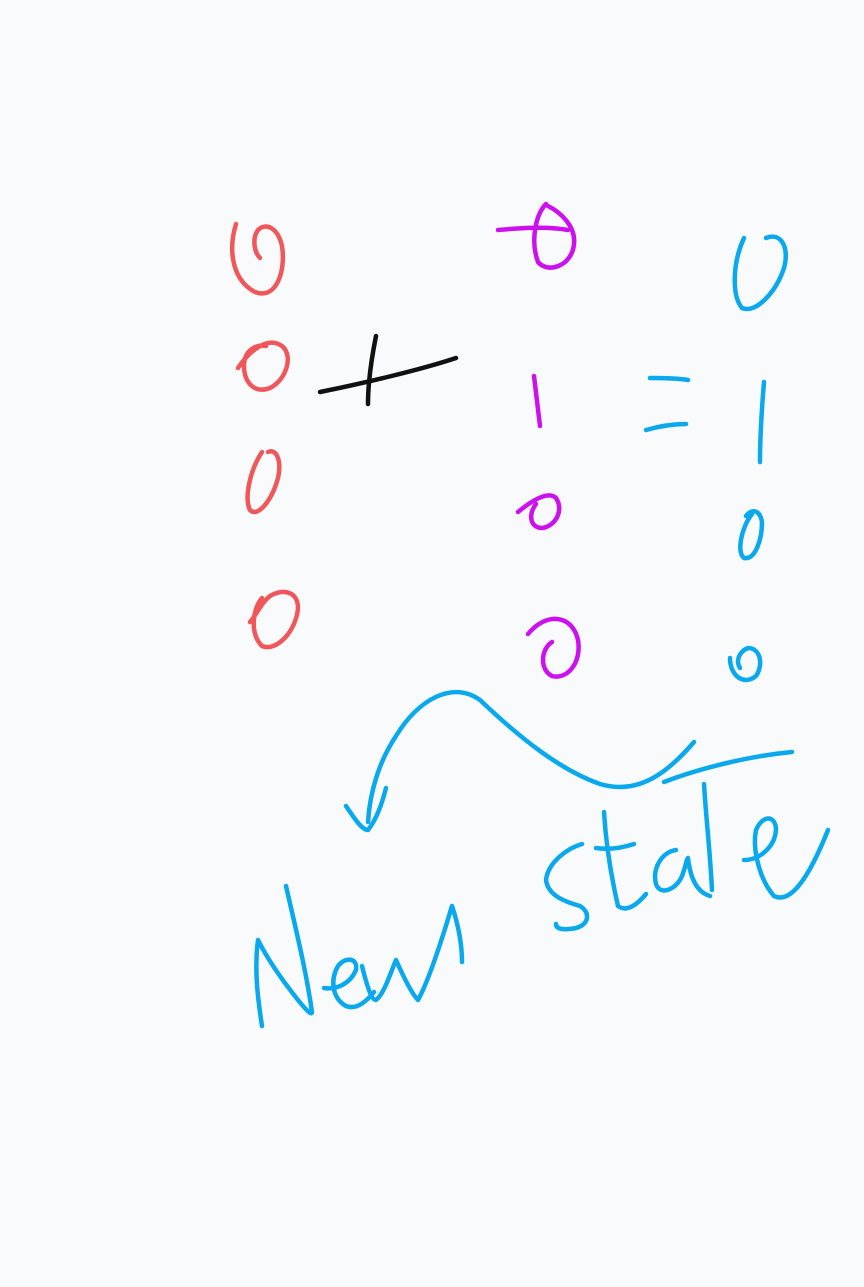  Describe the element at coordinates (520, 761) in the screenshot. I see `curved-arrow-icon` at that location.